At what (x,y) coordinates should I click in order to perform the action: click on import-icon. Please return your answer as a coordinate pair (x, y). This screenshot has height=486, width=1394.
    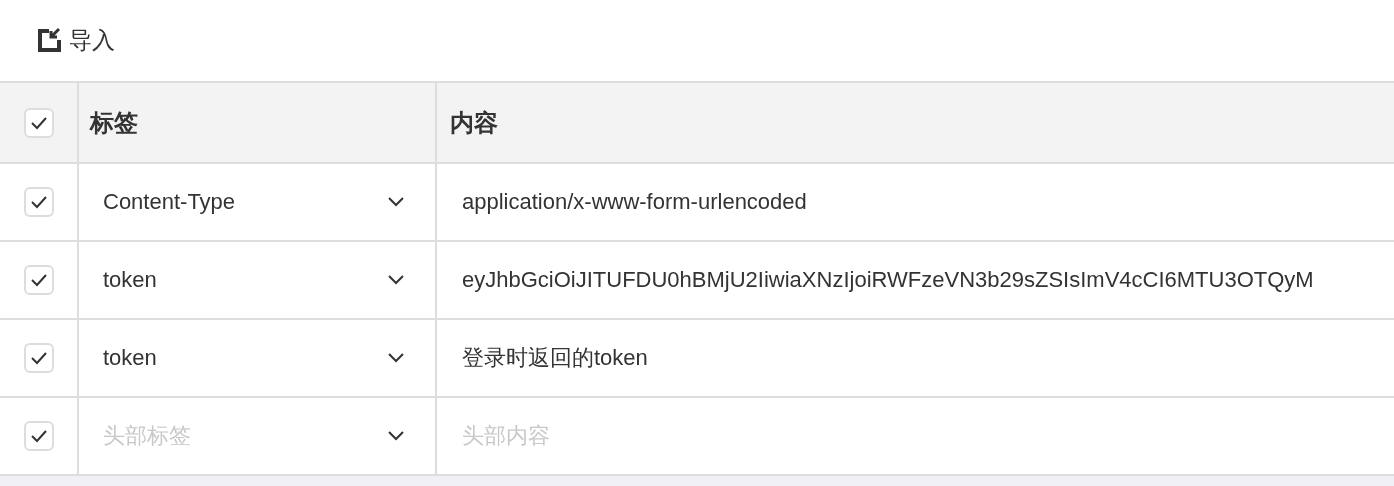
    Looking at the image, I should click on (50, 40).